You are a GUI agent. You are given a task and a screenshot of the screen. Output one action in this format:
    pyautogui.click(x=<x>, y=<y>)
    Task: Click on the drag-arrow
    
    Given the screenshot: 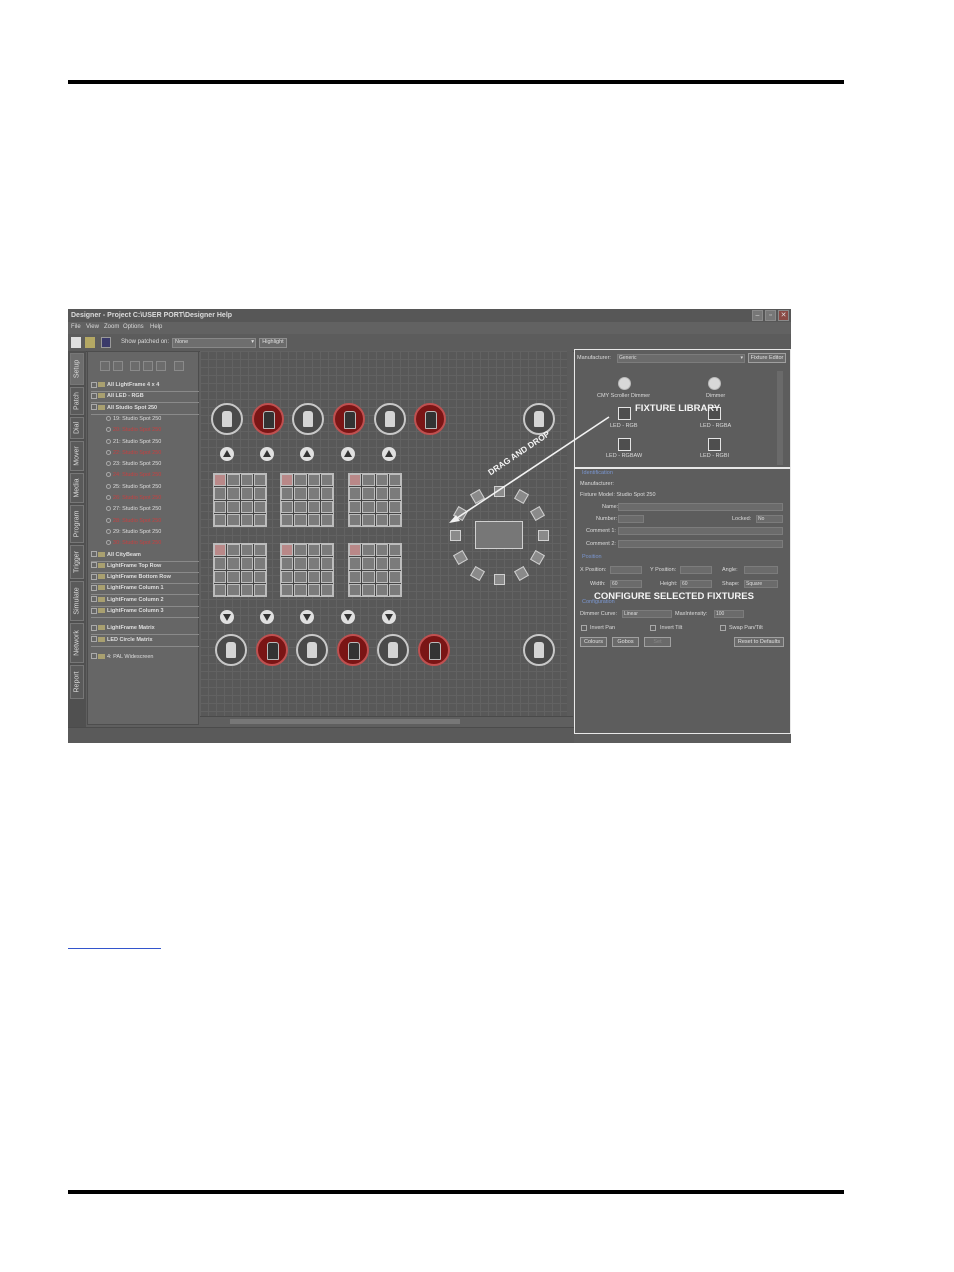 What is the action you would take?
    pyautogui.click(x=529, y=469)
    